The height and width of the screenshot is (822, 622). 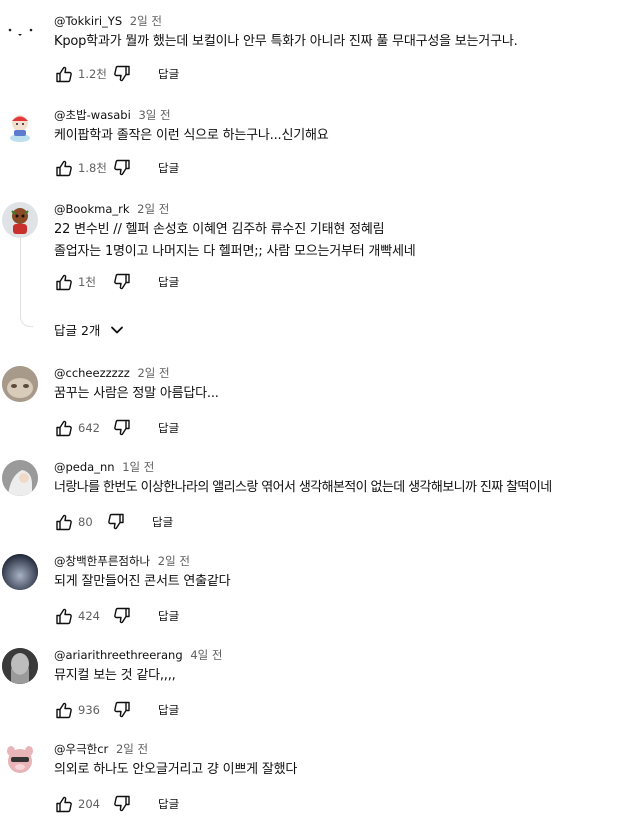 What do you see at coordinates (88, 21) in the screenshot?
I see `author-handle: @Tokkiri_YS` at bounding box center [88, 21].